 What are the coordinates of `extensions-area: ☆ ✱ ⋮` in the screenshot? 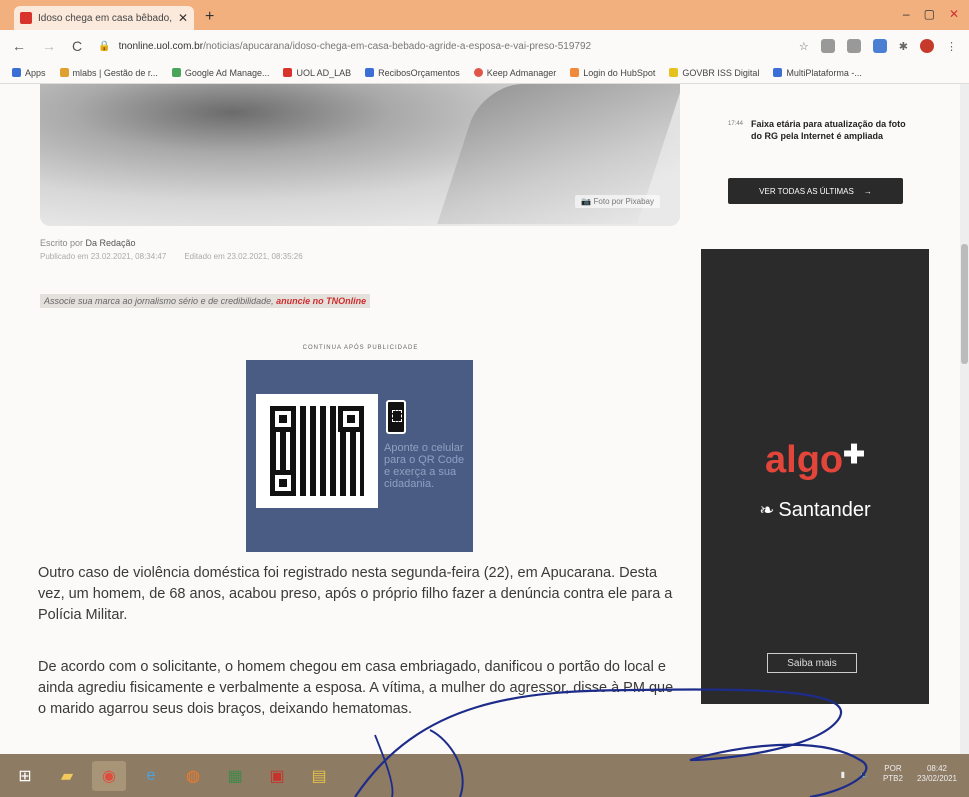 It's located at (878, 46).